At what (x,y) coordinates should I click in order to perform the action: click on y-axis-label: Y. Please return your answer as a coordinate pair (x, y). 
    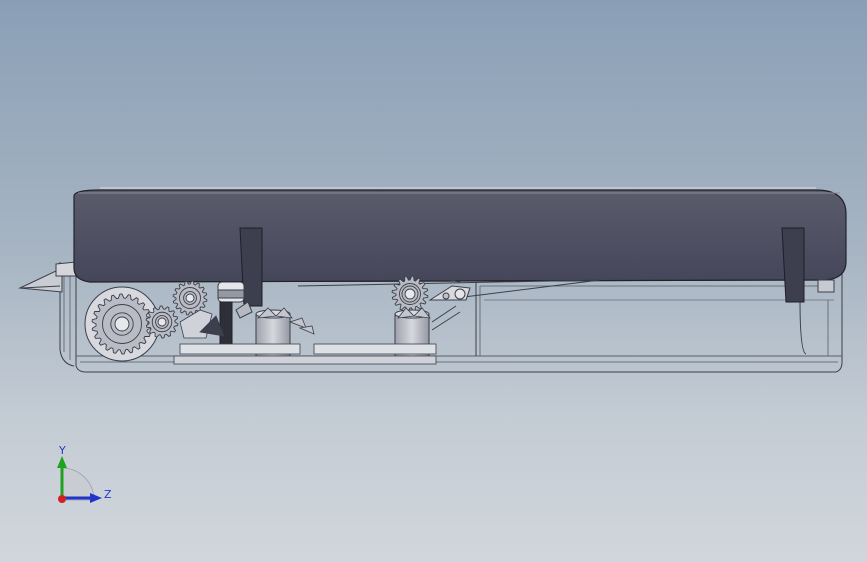
    Looking at the image, I should click on (62, 450).